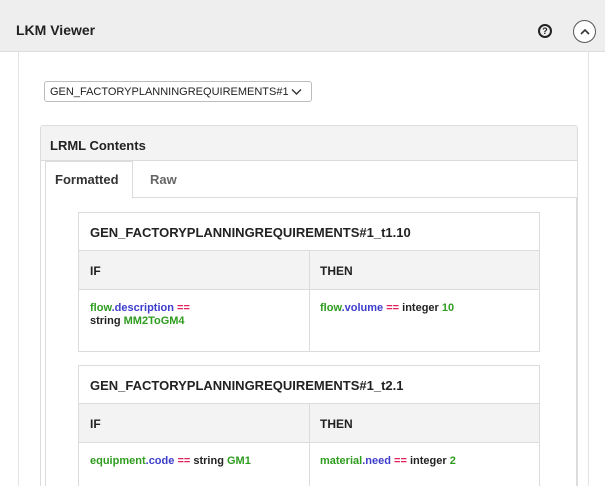 This screenshot has width=605, height=486. What do you see at coordinates (309, 143) in the screenshot?
I see `lrml-card-header: LRML Contents` at bounding box center [309, 143].